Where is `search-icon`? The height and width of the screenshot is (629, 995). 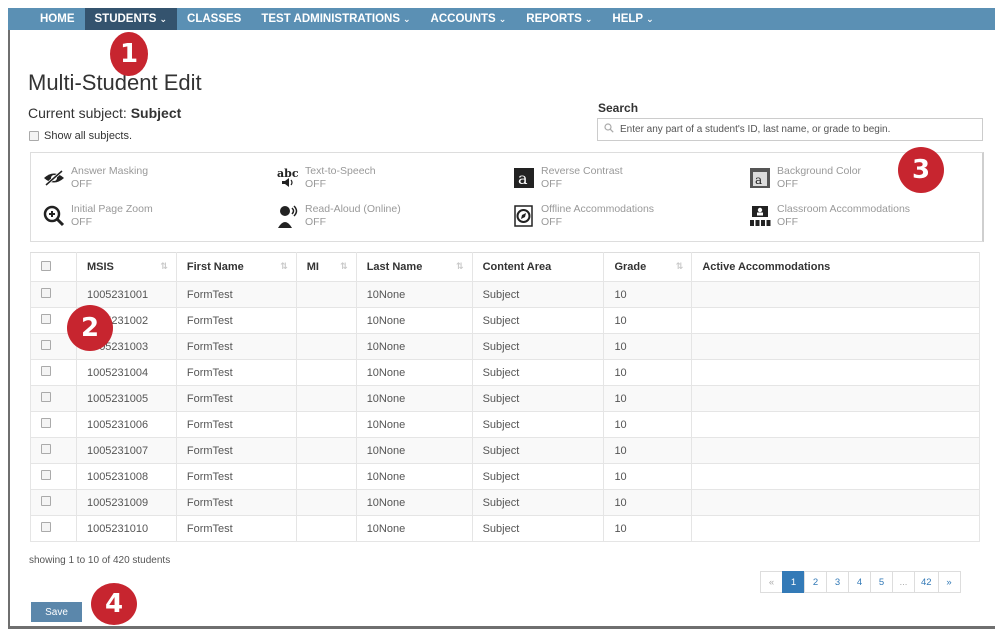
search-icon is located at coordinates (609, 129).